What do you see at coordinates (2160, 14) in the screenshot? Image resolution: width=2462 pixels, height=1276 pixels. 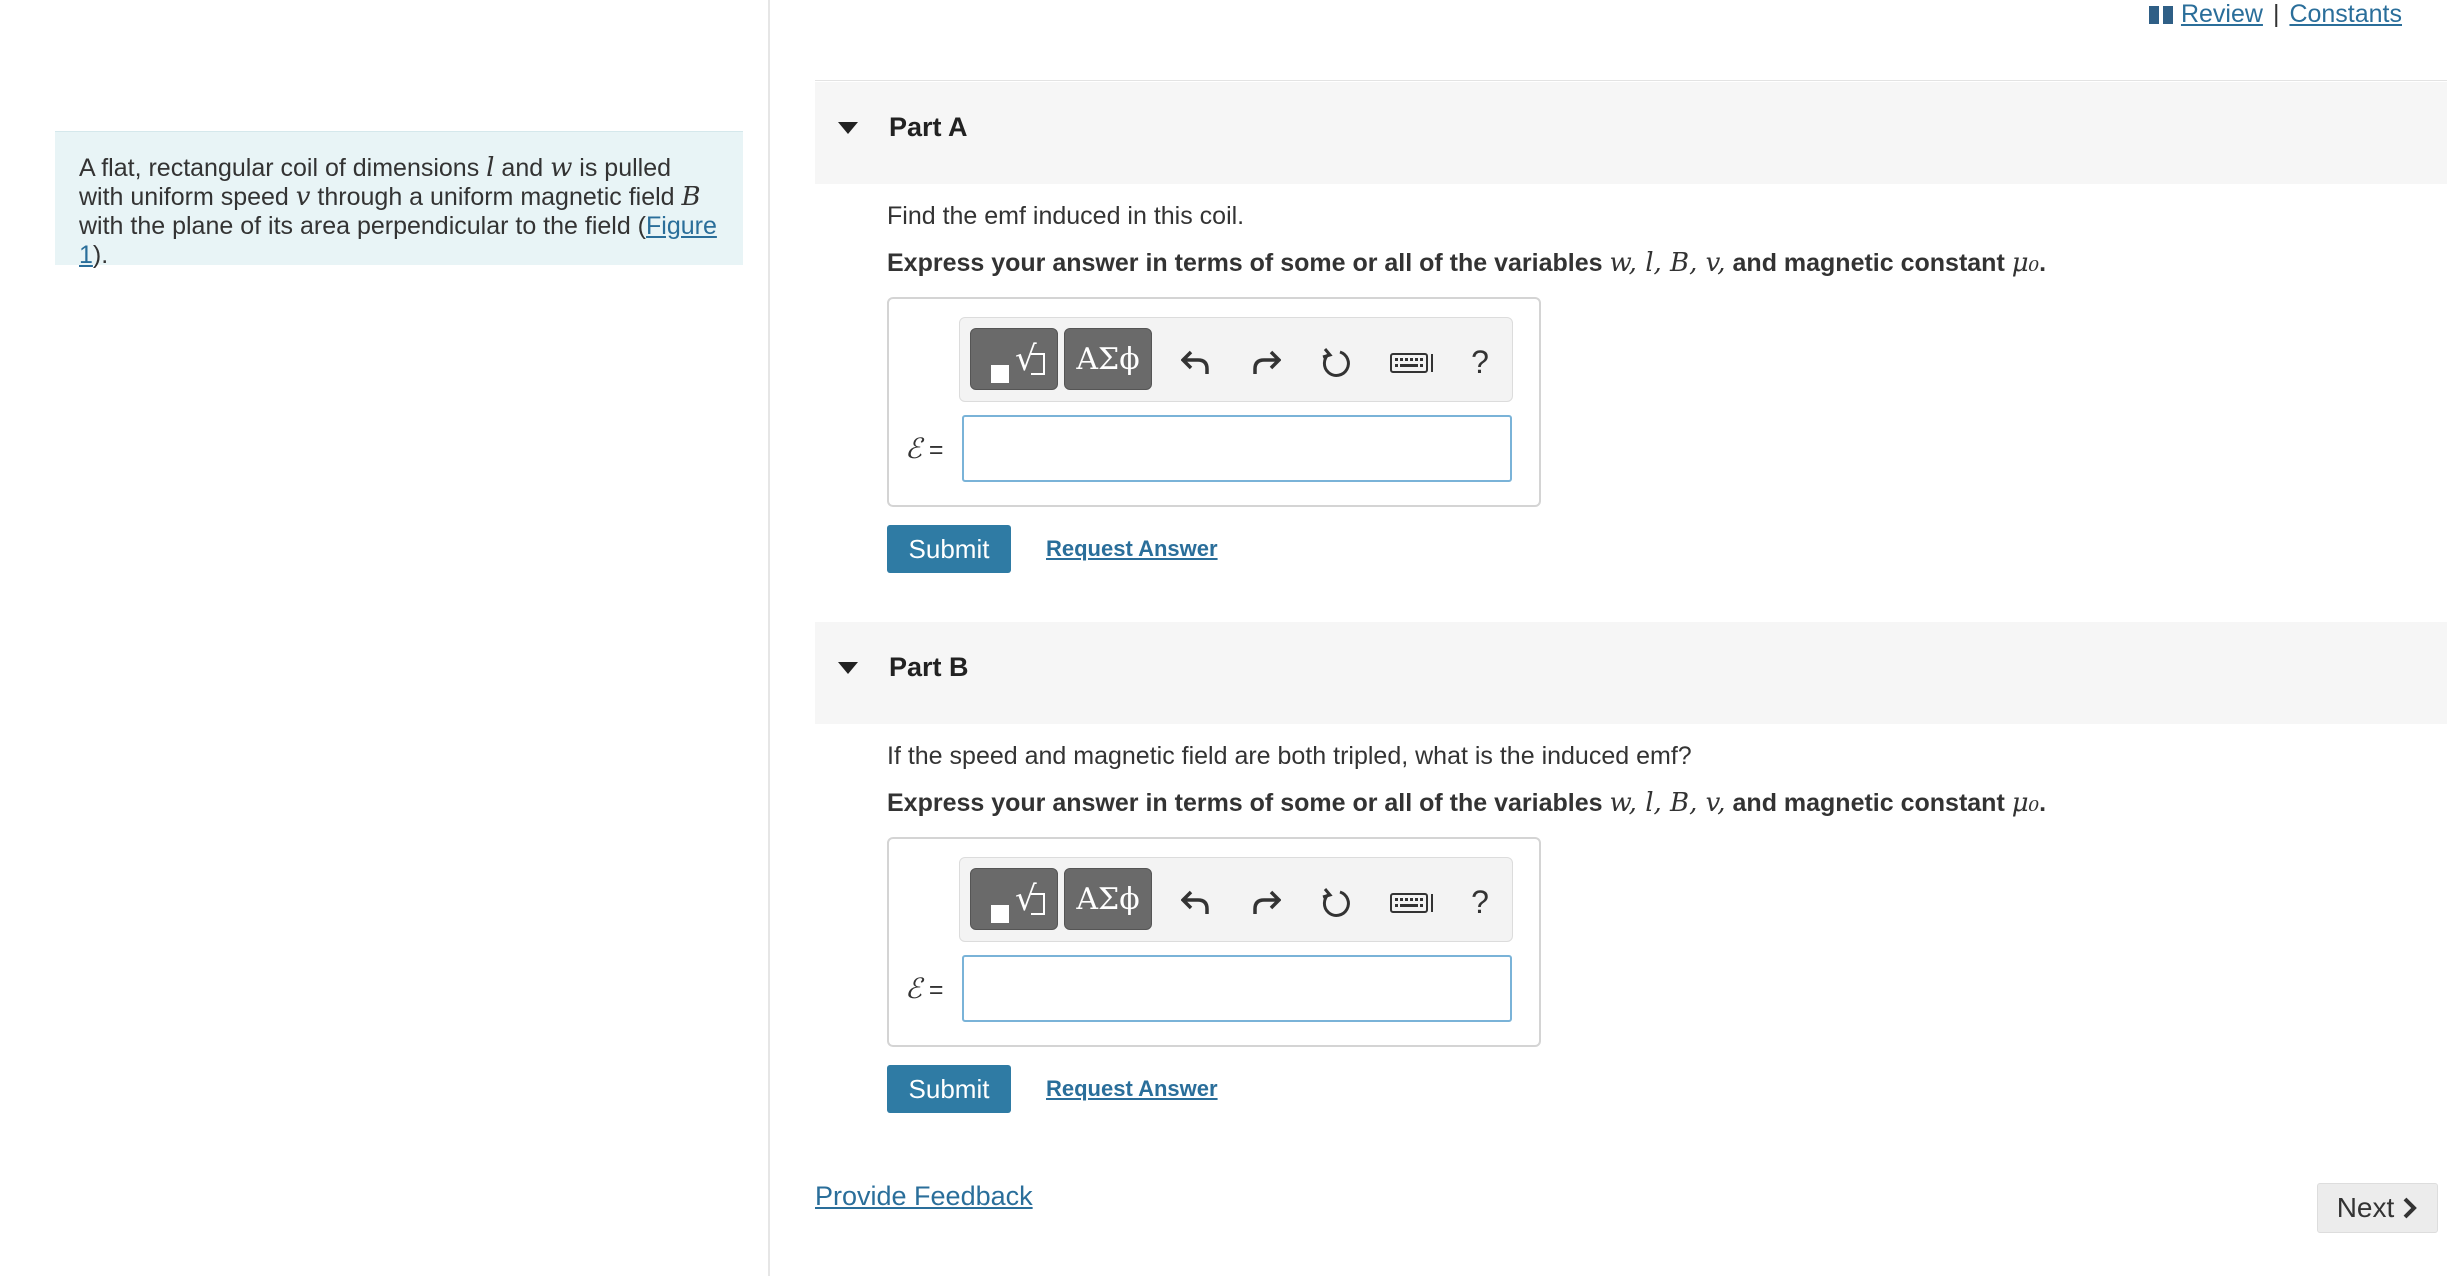 I see `book-icon` at bounding box center [2160, 14].